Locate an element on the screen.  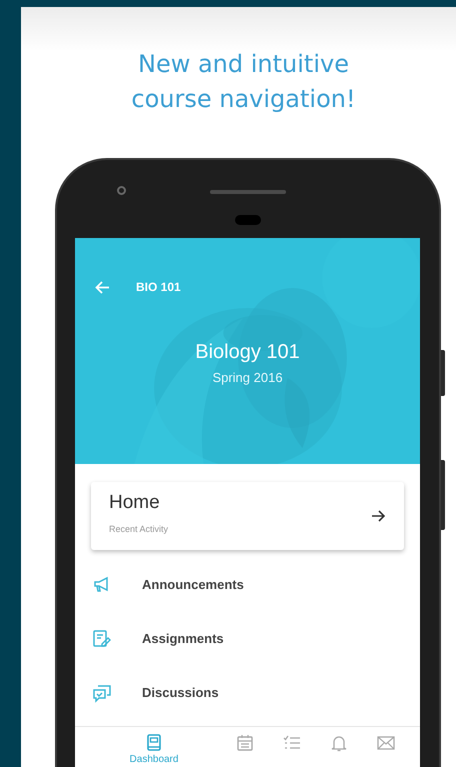
calendar-icon is located at coordinates (244, 743).